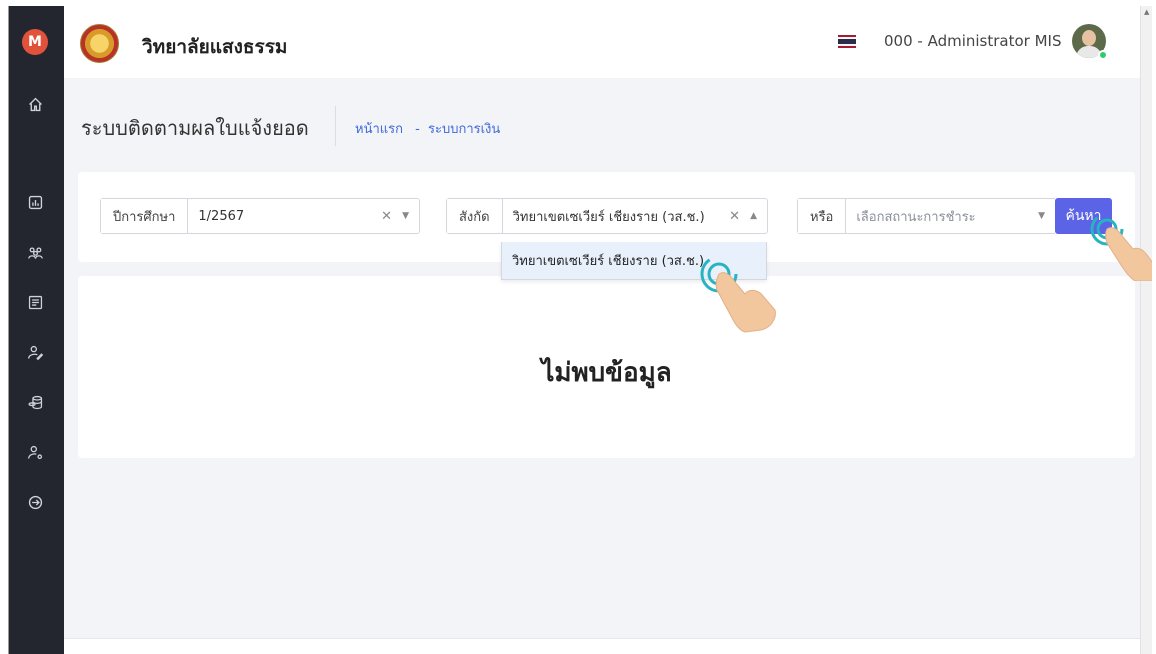 Image resolution: width=1156 pixels, height=654 pixels. Describe the element at coordinates (195, 128) in the screenshot. I see `page-title: ระบบติดตามผลใบแจ้งยอด` at that location.